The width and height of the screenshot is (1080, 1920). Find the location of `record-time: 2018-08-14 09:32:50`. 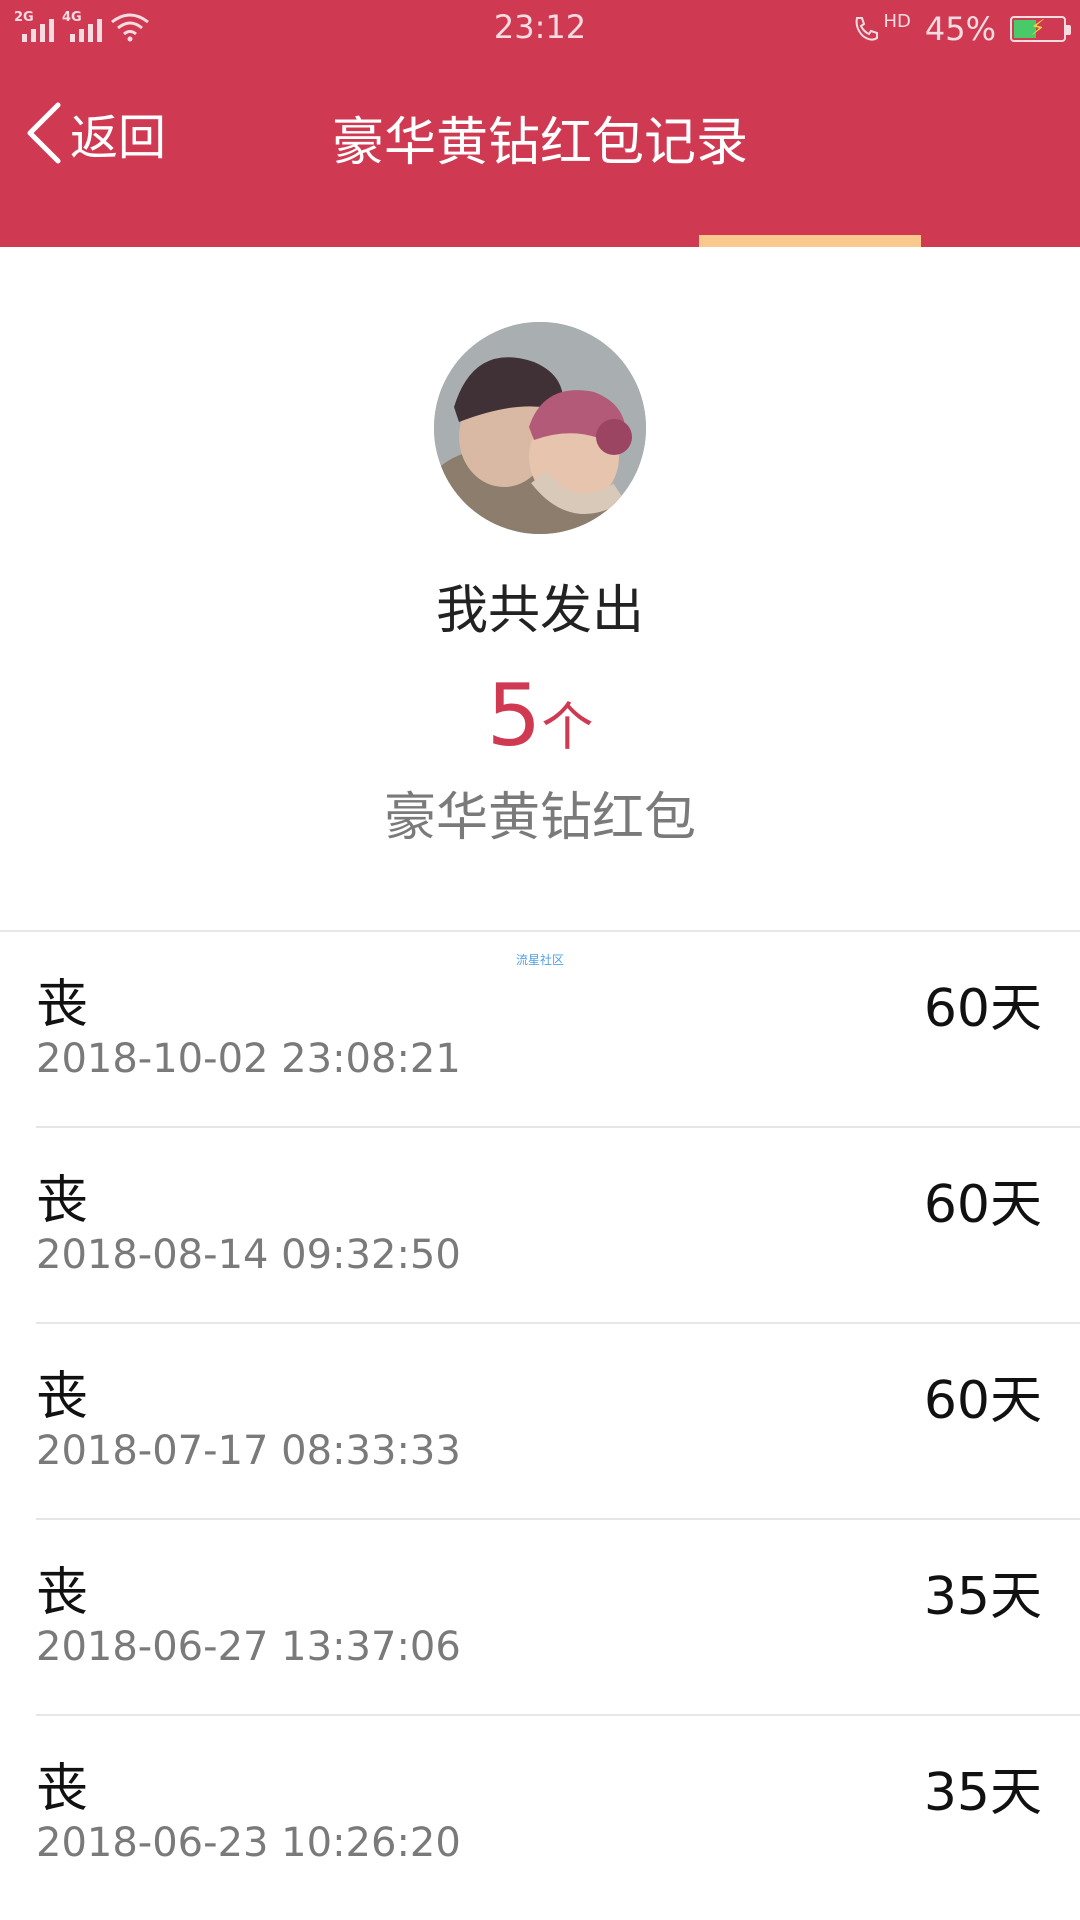

record-time: 2018-08-14 09:32:50 is located at coordinates (248, 1255).